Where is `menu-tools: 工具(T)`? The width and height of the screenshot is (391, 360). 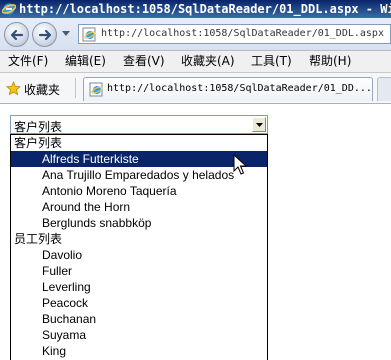
menu-tools: 工具(T) is located at coordinates (271, 61).